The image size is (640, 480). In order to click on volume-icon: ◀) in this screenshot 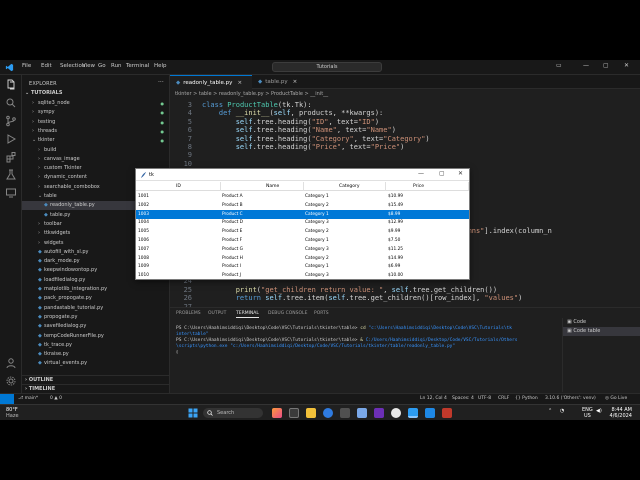, I will do `click(599, 411)`.